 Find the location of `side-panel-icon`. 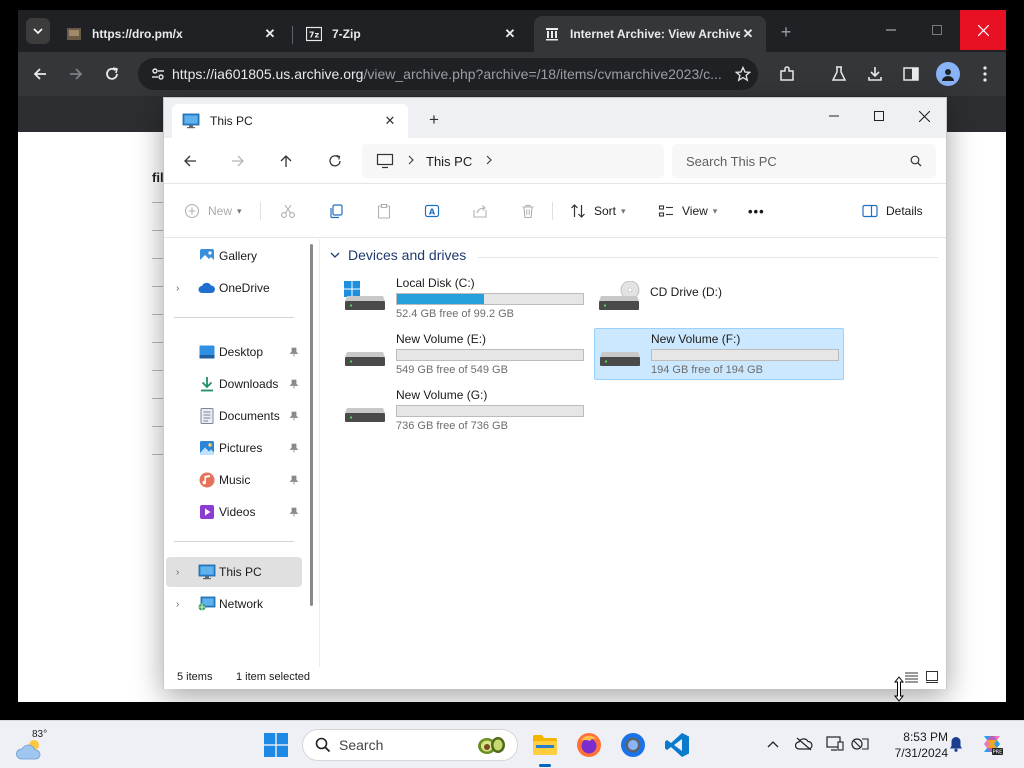

side-panel-icon is located at coordinates (911, 74).